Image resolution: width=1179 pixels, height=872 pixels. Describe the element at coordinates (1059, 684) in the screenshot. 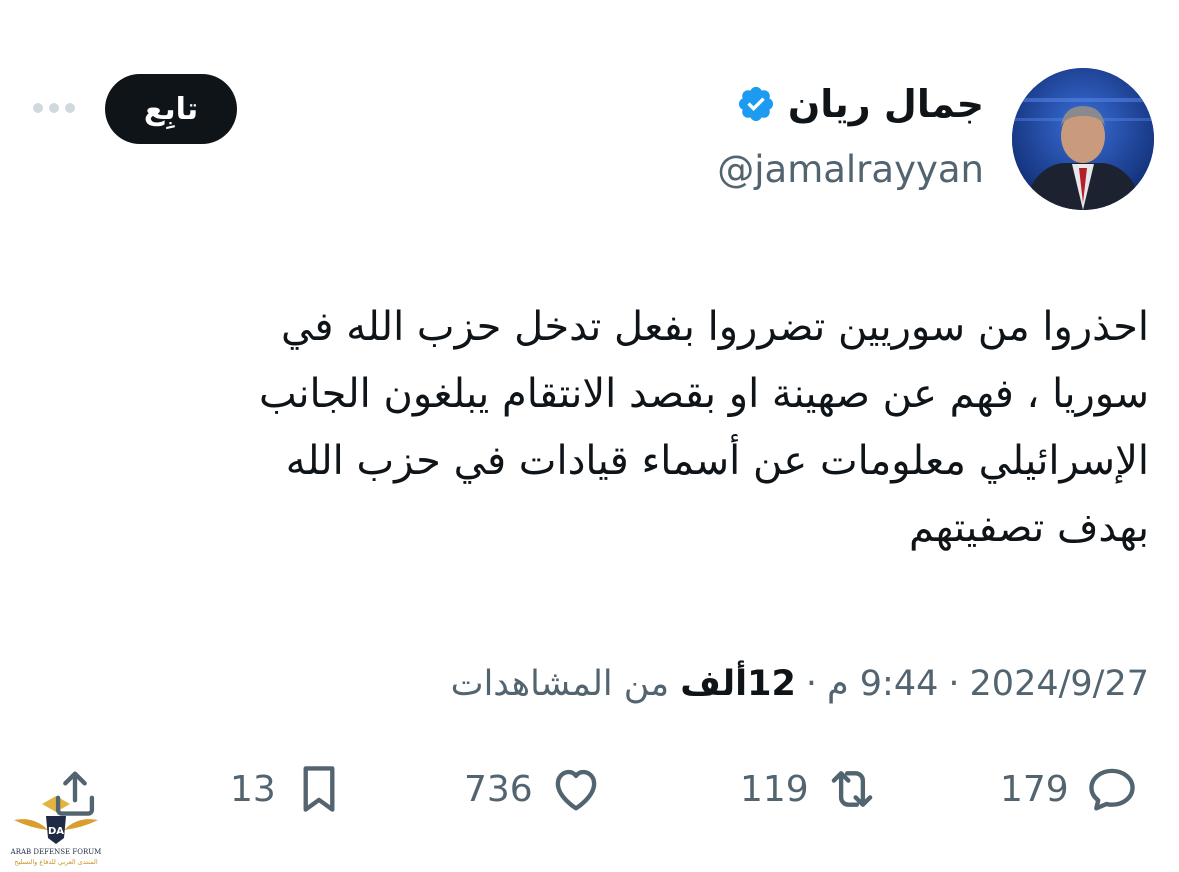

I see `tweet-date: 2024/9/27` at that location.